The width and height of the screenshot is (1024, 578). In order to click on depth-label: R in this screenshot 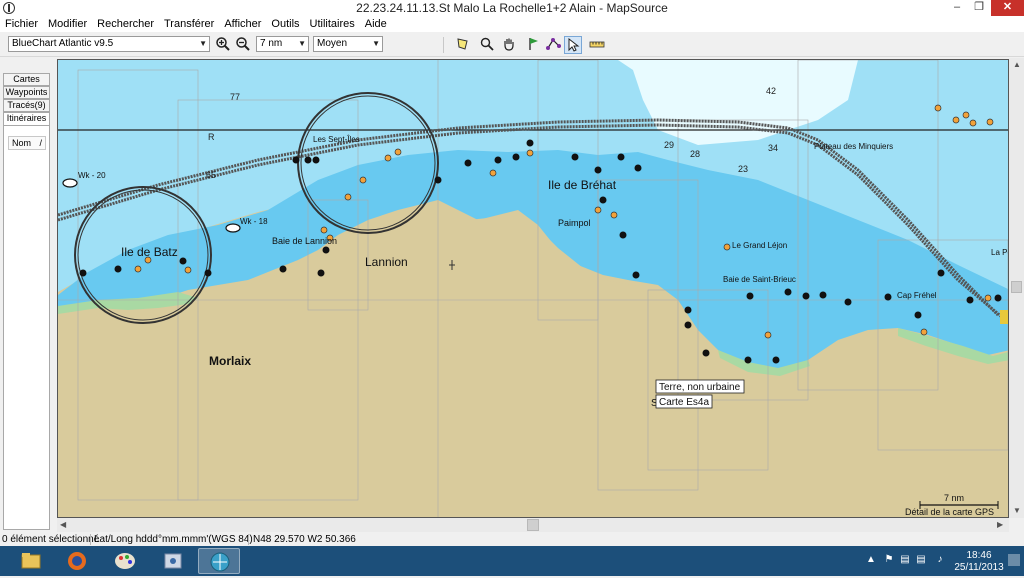, I will do `click(211, 137)`.